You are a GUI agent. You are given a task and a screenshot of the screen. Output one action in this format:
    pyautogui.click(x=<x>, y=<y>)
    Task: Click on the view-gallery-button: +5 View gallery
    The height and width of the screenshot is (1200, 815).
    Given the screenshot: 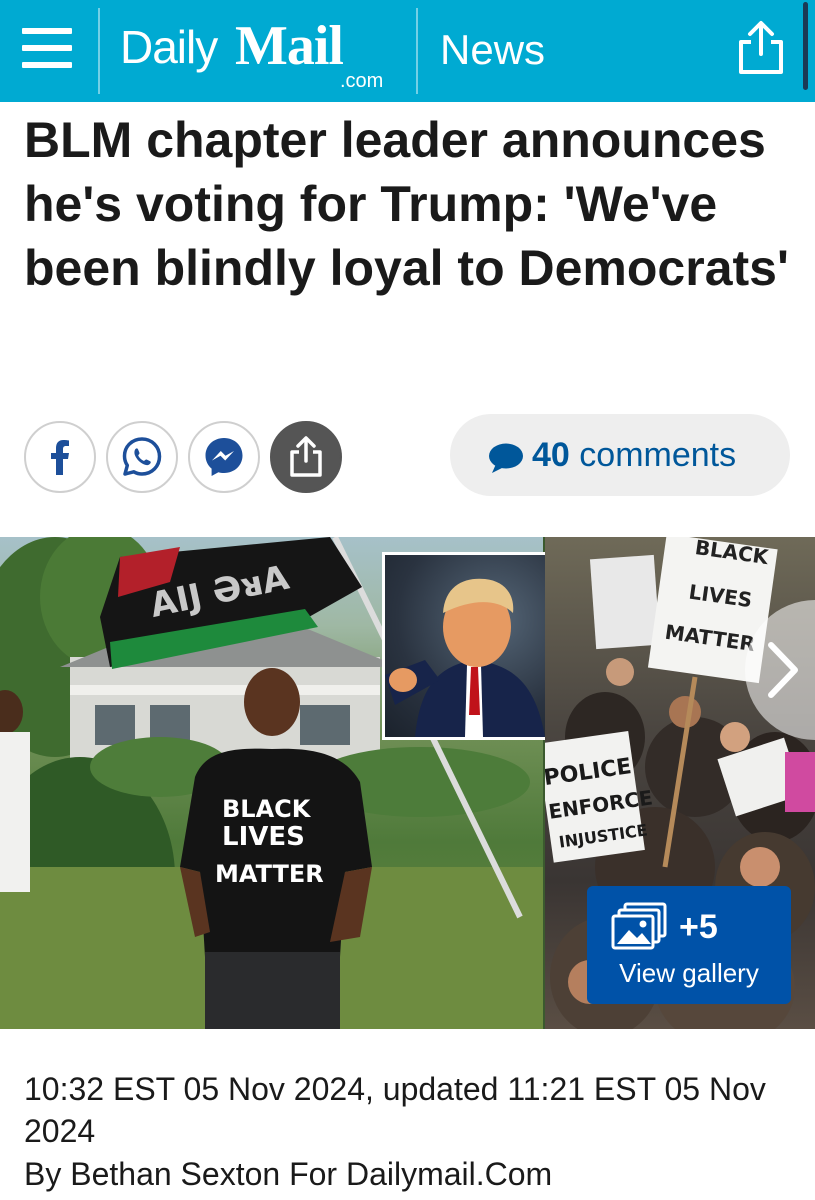 What is the action you would take?
    pyautogui.click(x=689, y=945)
    